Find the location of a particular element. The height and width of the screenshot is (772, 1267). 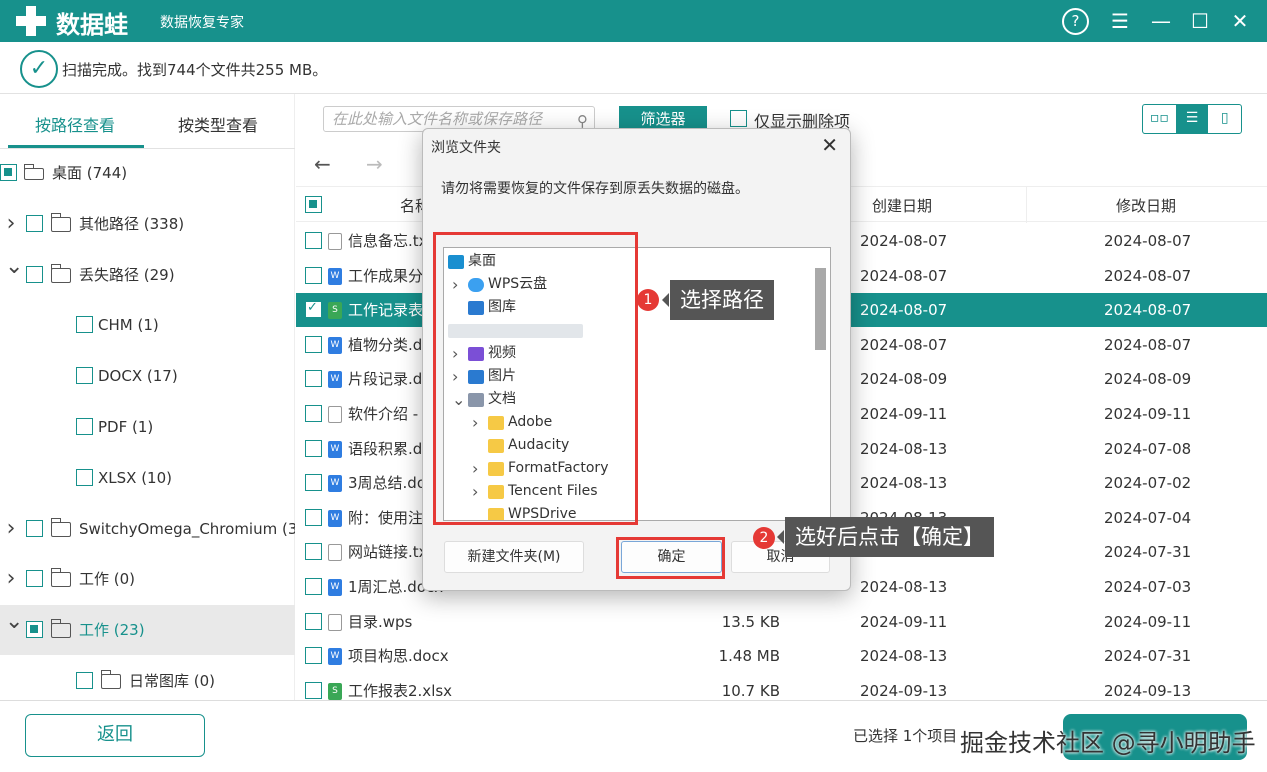

table-row: S 工作报表2.xlsx 10.7 KB 2024-09-13 2024-09-13 is located at coordinates (781, 687).